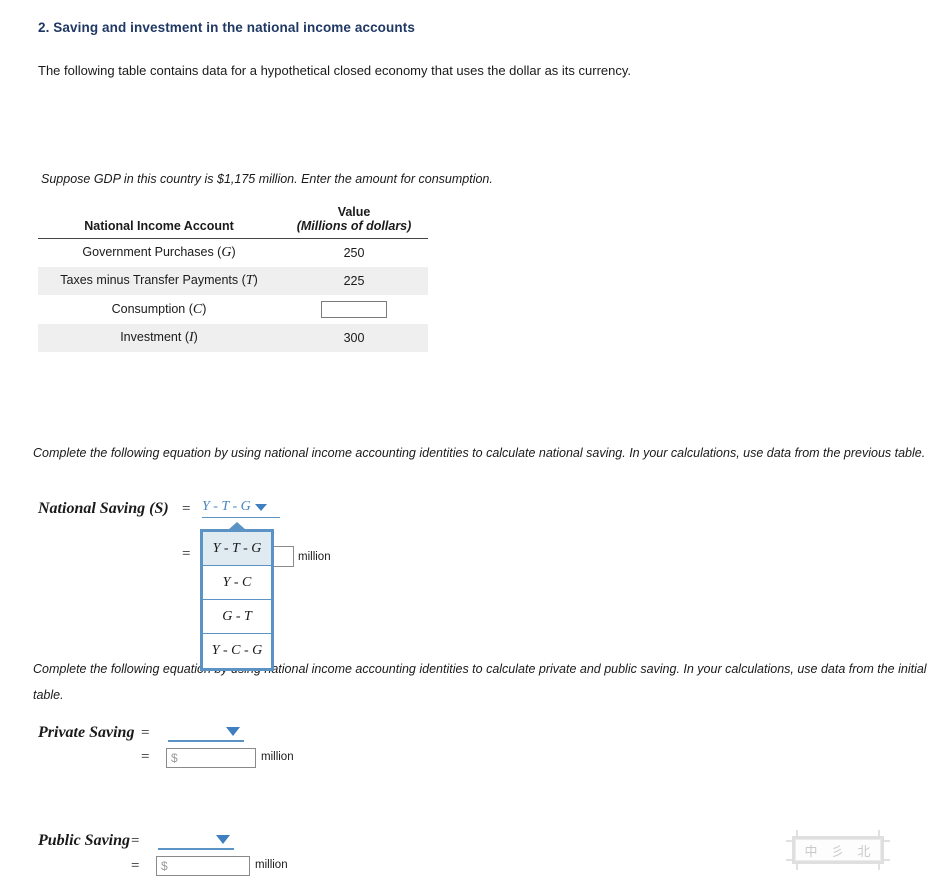 The height and width of the screenshot is (881, 940). I want to click on header-value-line1: Value, so click(354, 212).